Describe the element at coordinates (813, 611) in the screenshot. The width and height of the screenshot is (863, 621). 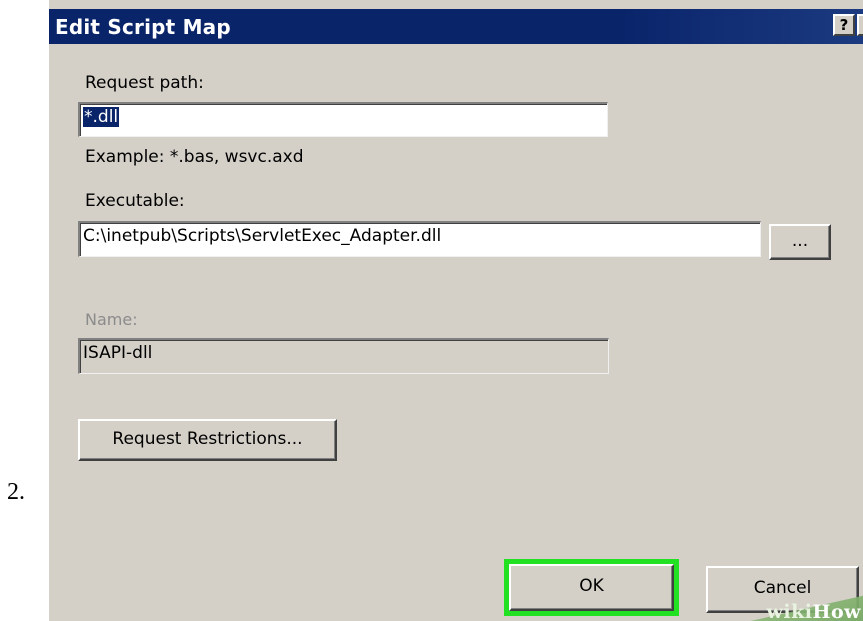
I see `wikihow-watermark-text: wikiHow` at that location.